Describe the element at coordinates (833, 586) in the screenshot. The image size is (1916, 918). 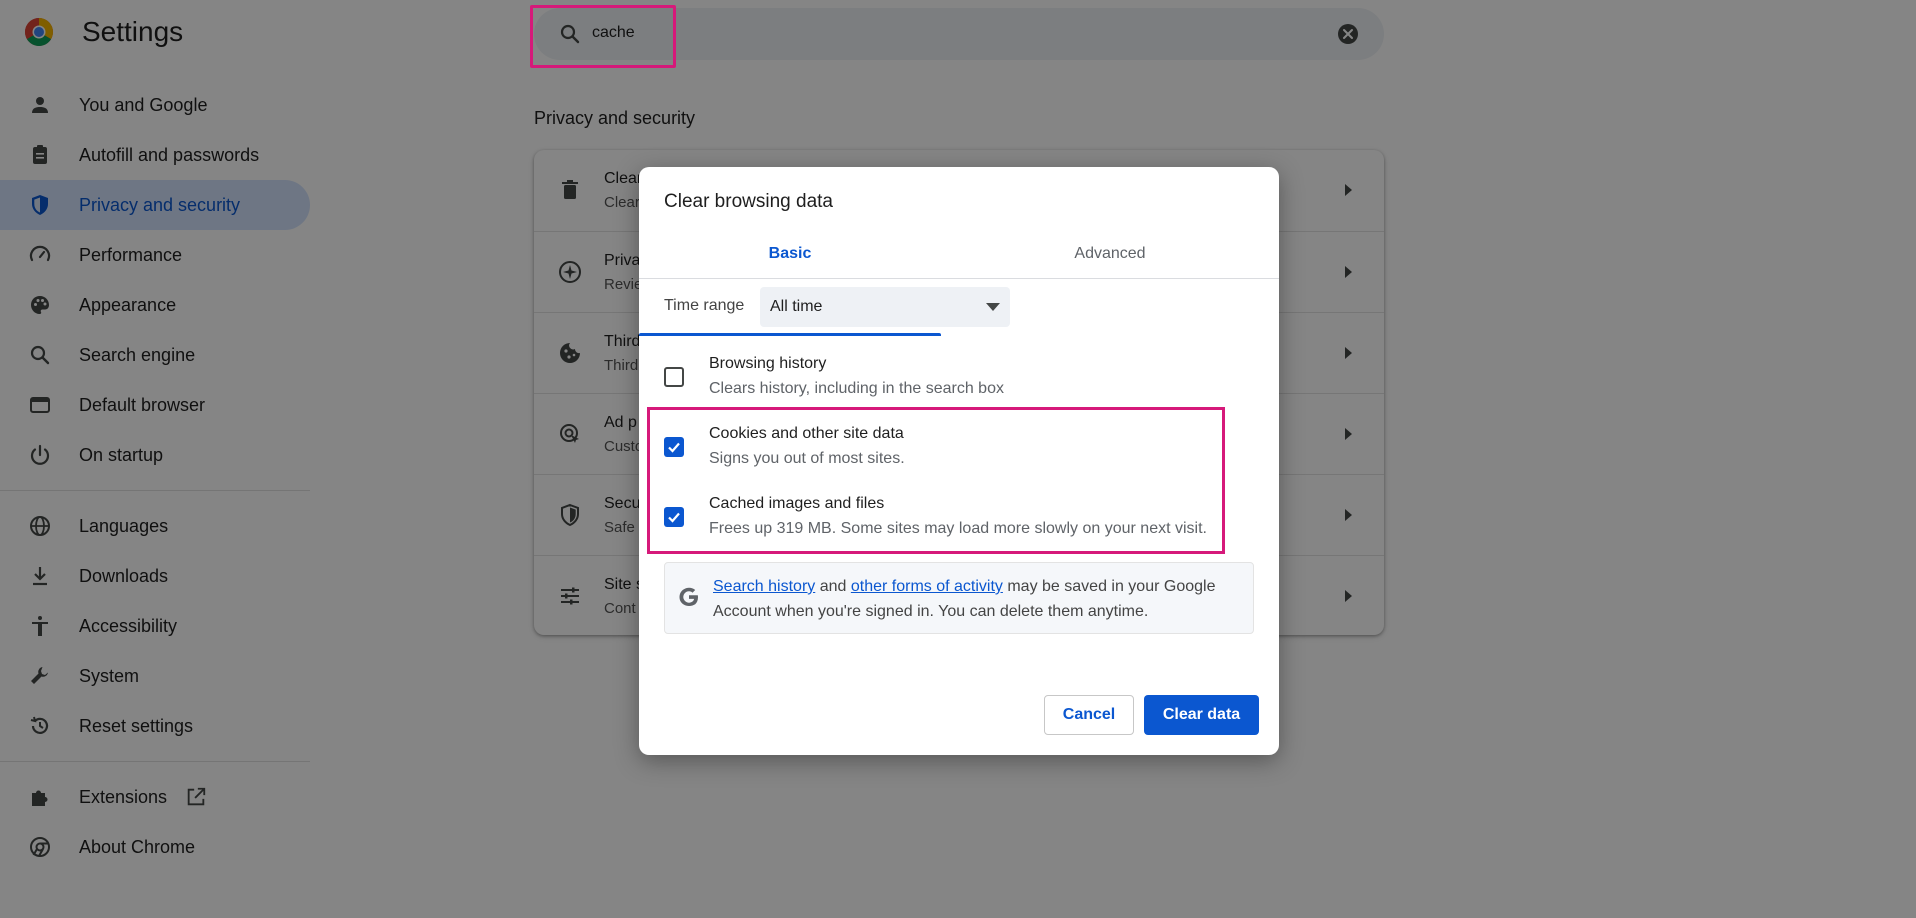
I see `notice-text-part: and` at that location.